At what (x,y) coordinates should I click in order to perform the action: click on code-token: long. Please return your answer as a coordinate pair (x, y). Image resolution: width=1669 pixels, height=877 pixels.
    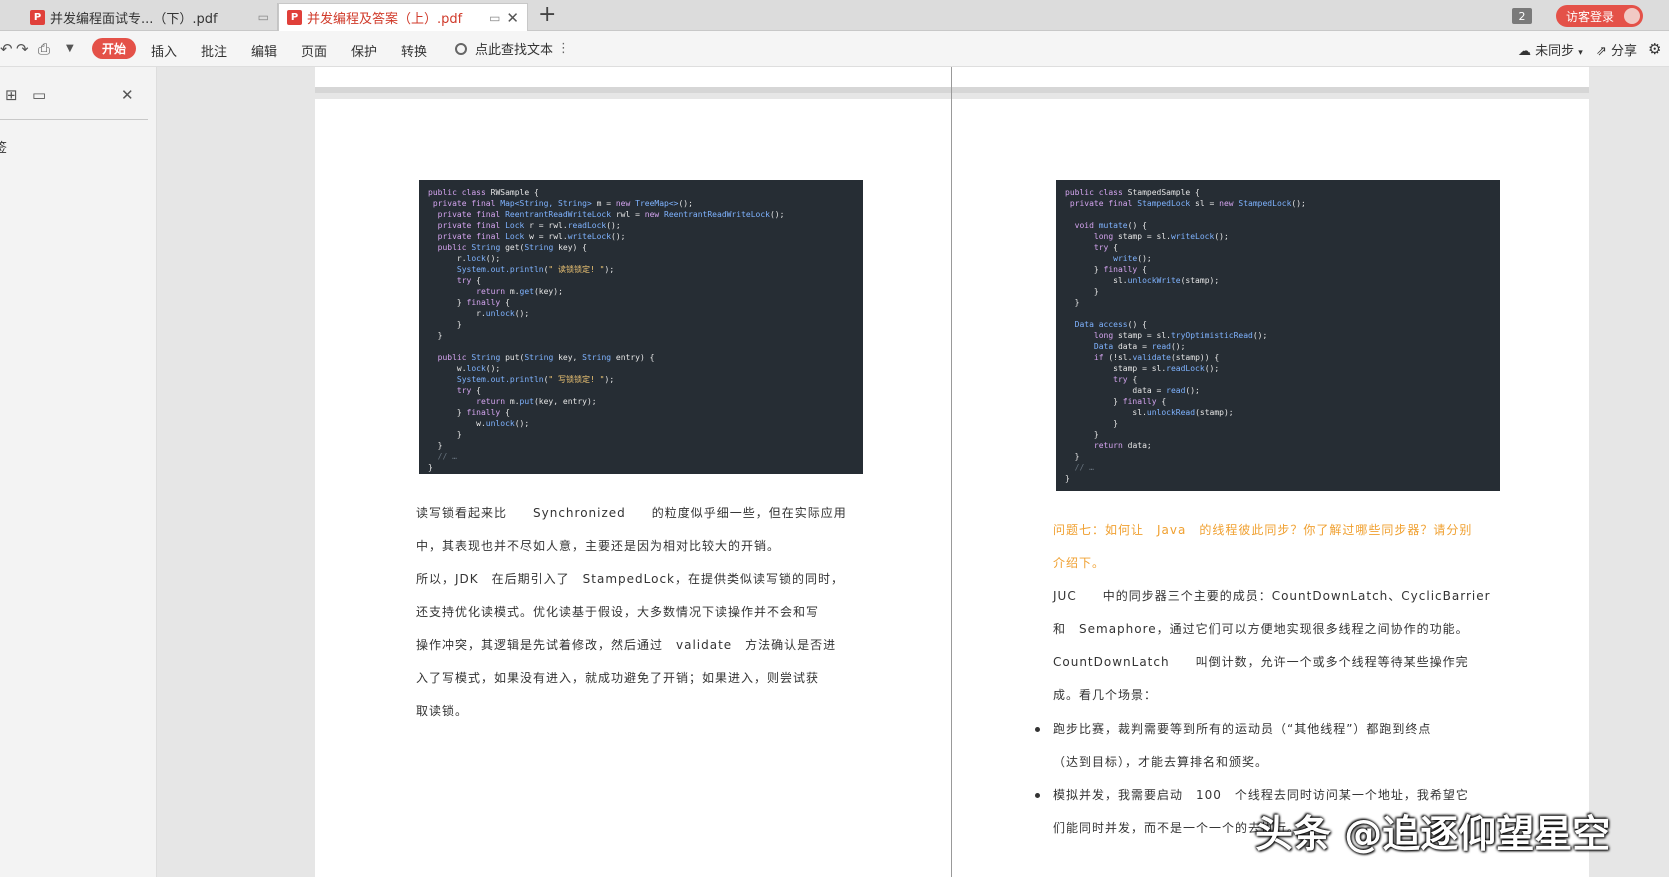
    Looking at the image, I should click on (1091, 335).